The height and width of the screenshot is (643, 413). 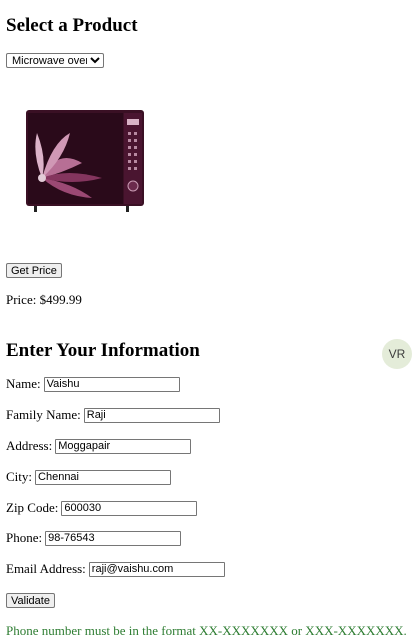 I want to click on address-row: Address:, so click(x=99, y=446).